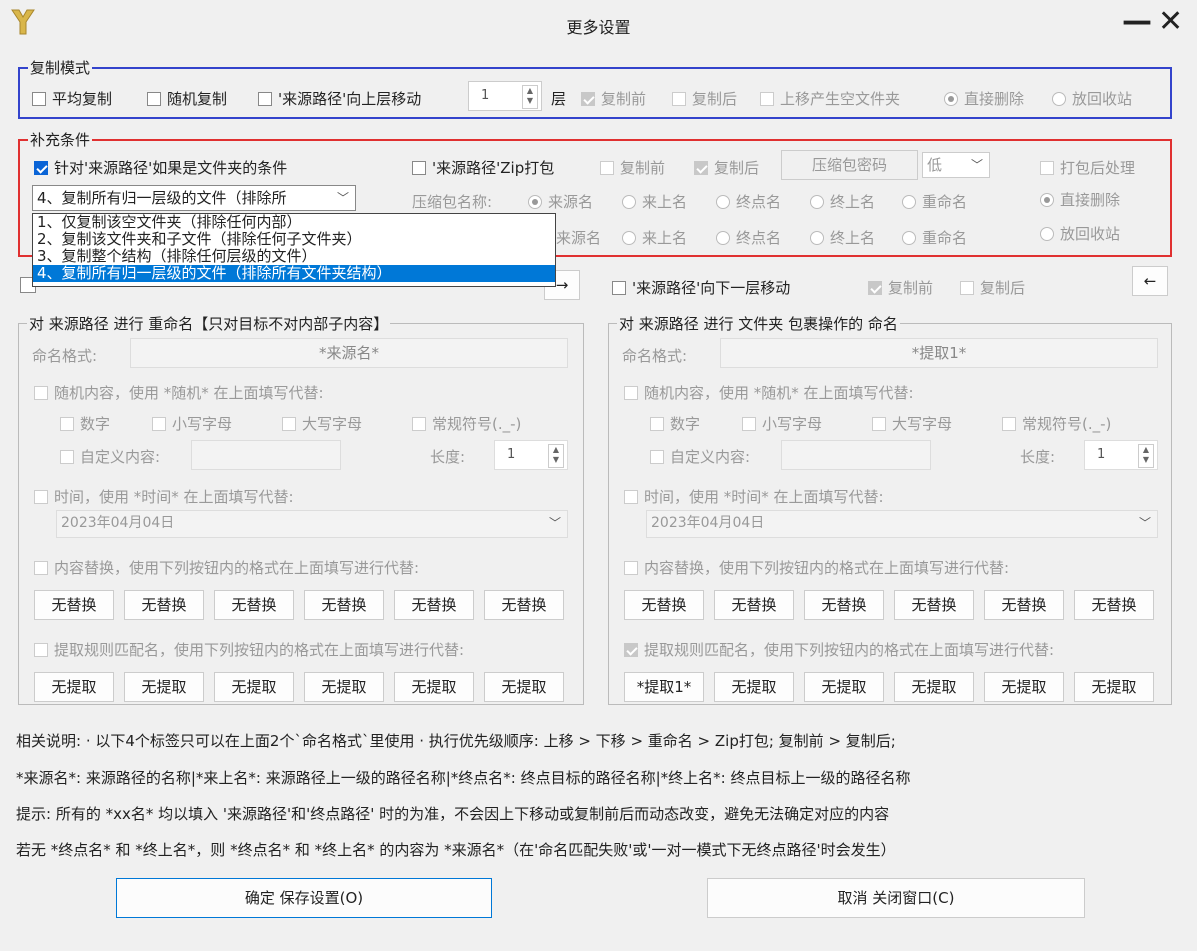  Describe the element at coordinates (654, 201) in the screenshot. I see `zip-name-parent-radio: 来上名` at that location.